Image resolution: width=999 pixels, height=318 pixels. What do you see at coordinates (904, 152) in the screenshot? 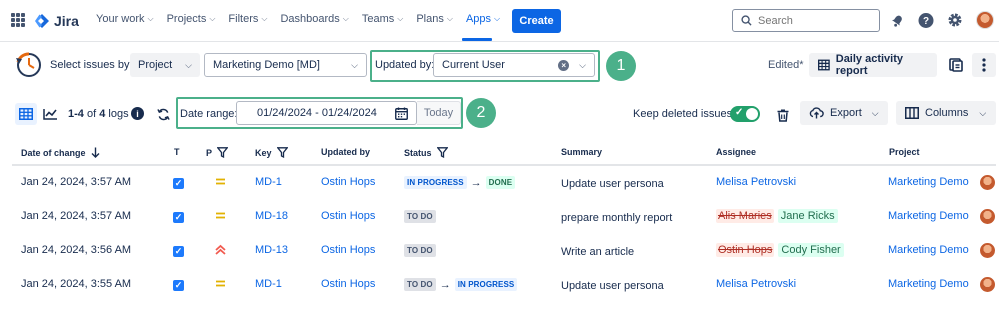
I see `column-header-project: Project` at bounding box center [904, 152].